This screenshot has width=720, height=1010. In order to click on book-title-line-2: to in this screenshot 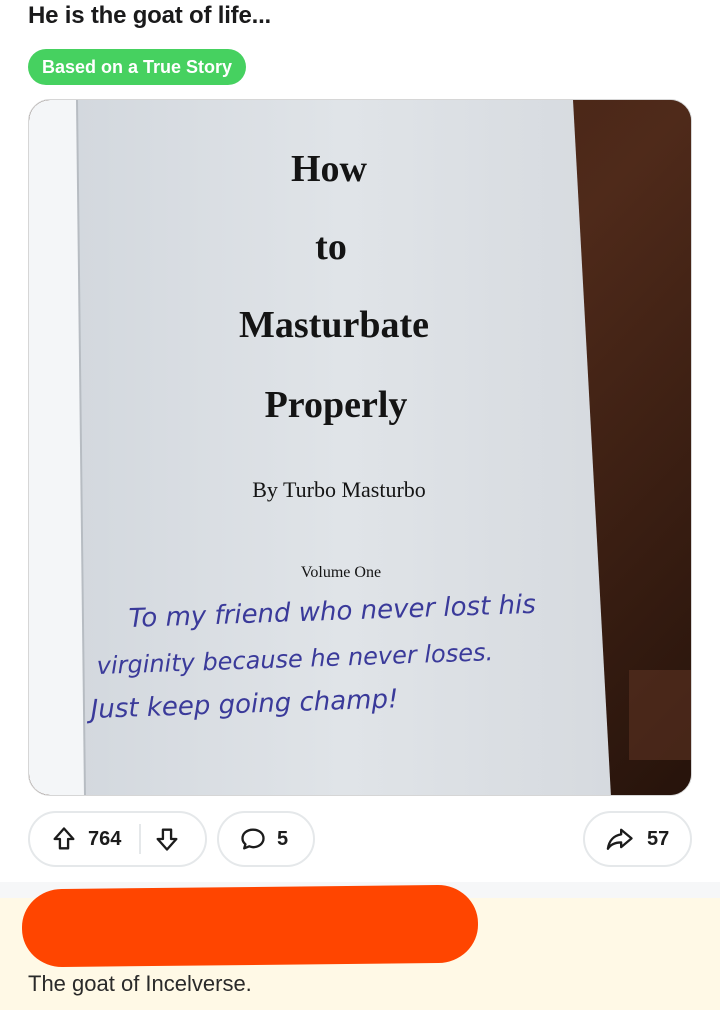, I will do `click(331, 247)`.